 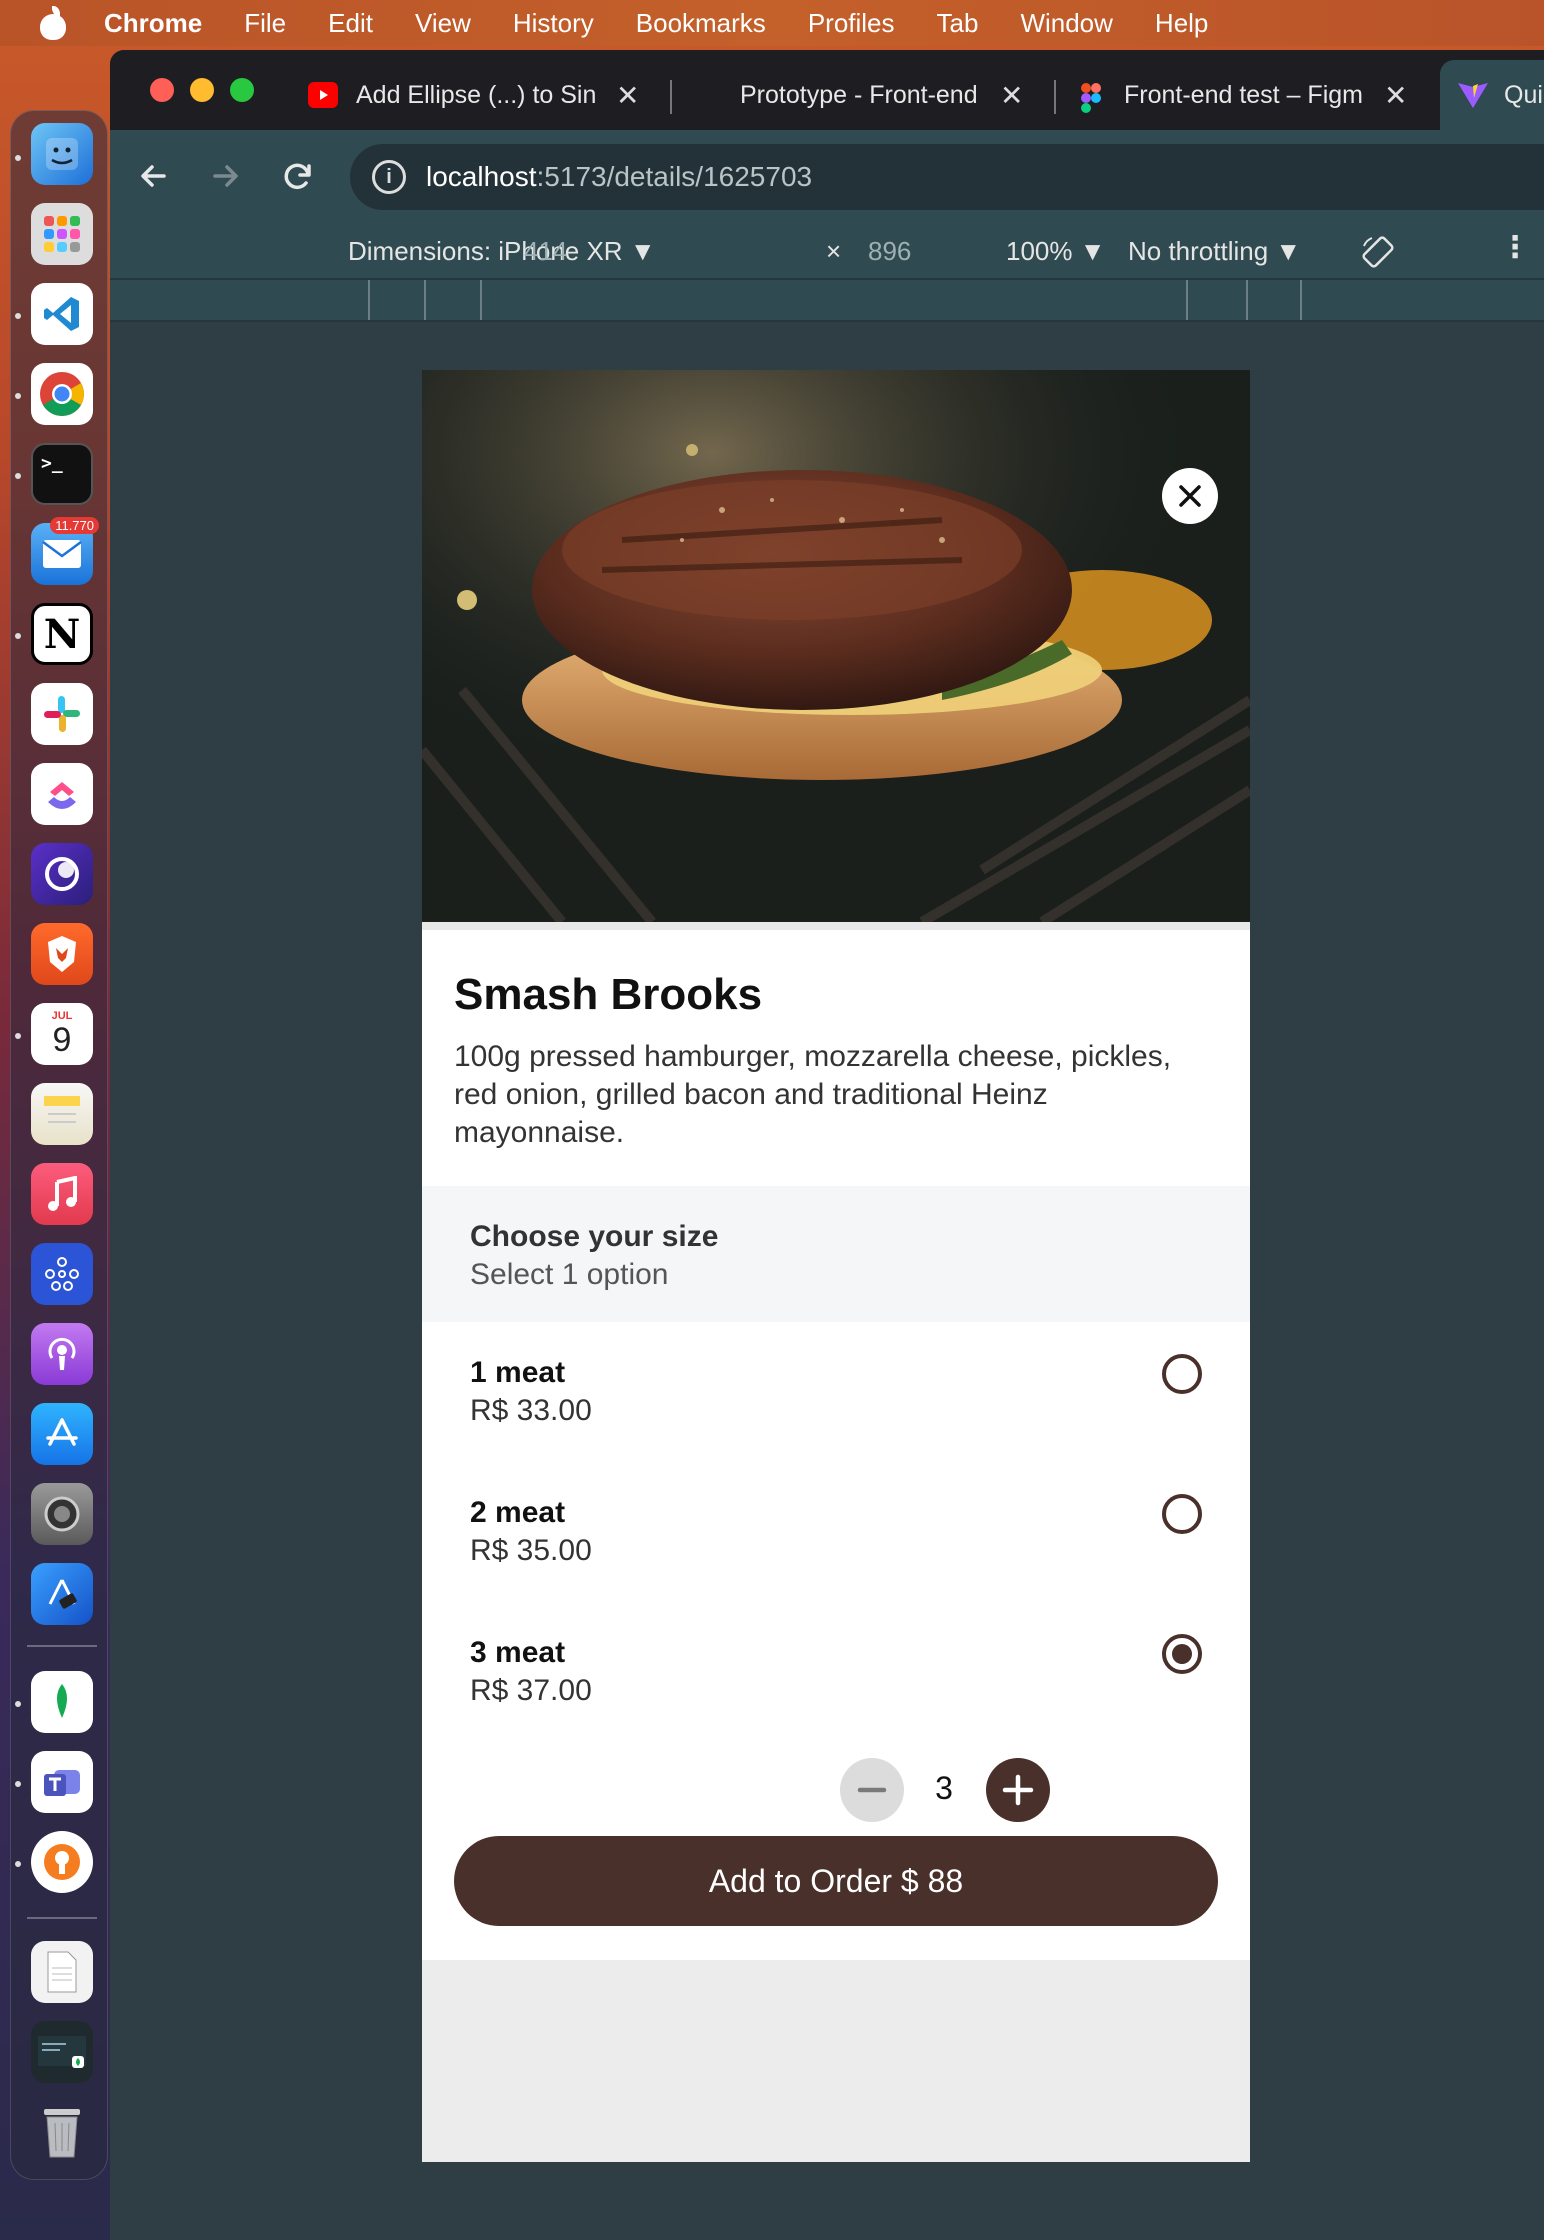 I want to click on document-icon, so click(x=62, y=1972).